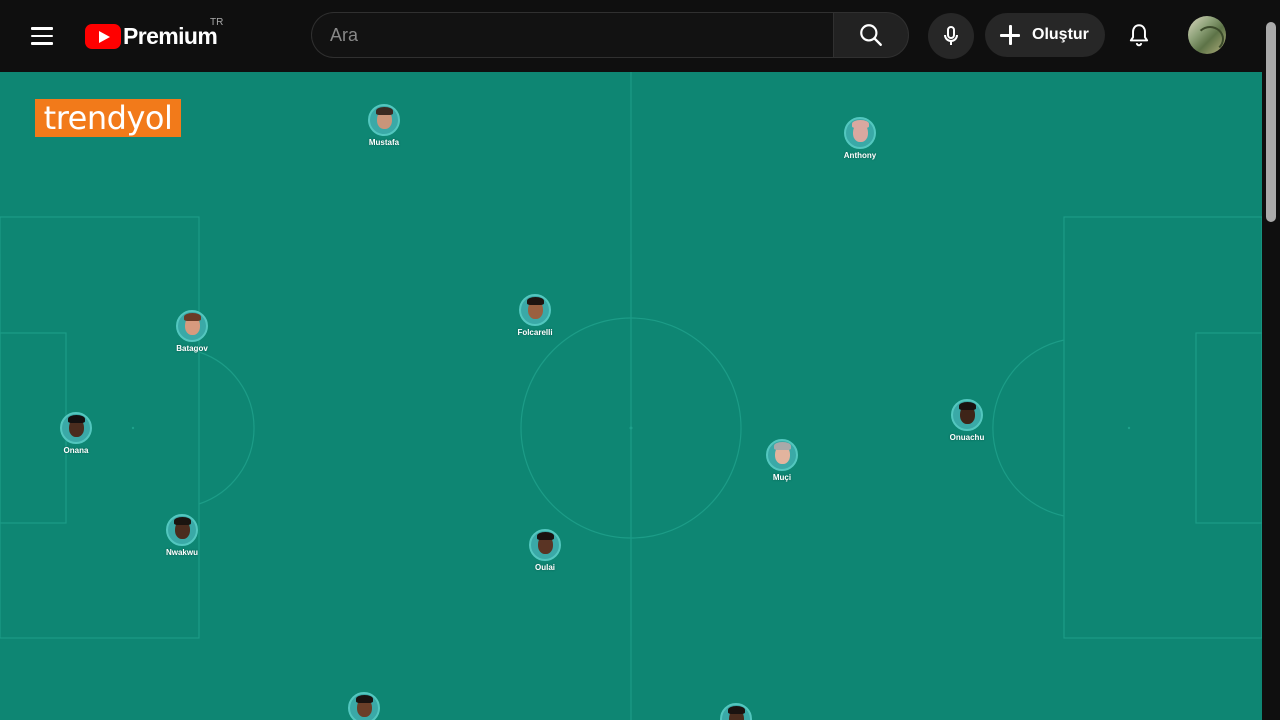 Image resolution: width=1280 pixels, height=720 pixels. Describe the element at coordinates (535, 332) in the screenshot. I see `player-name: Folcarelli` at that location.